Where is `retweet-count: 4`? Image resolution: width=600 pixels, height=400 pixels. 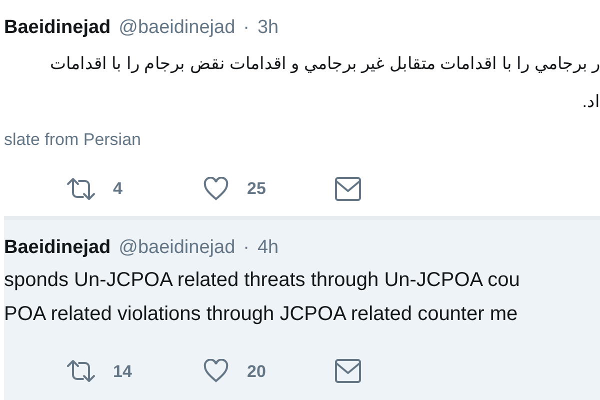
retweet-count: 4 is located at coordinates (118, 189).